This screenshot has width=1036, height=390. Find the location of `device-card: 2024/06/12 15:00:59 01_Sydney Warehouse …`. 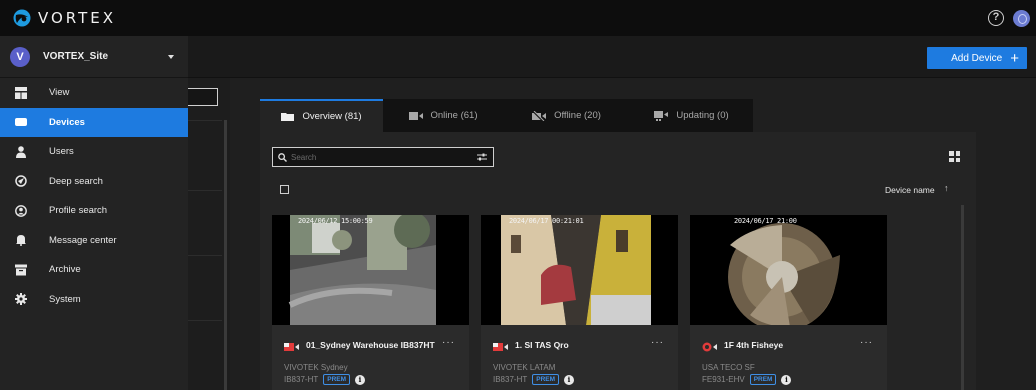

device-card: 2024/06/12 15:00:59 01_Sydney Warehouse … is located at coordinates (370, 302).